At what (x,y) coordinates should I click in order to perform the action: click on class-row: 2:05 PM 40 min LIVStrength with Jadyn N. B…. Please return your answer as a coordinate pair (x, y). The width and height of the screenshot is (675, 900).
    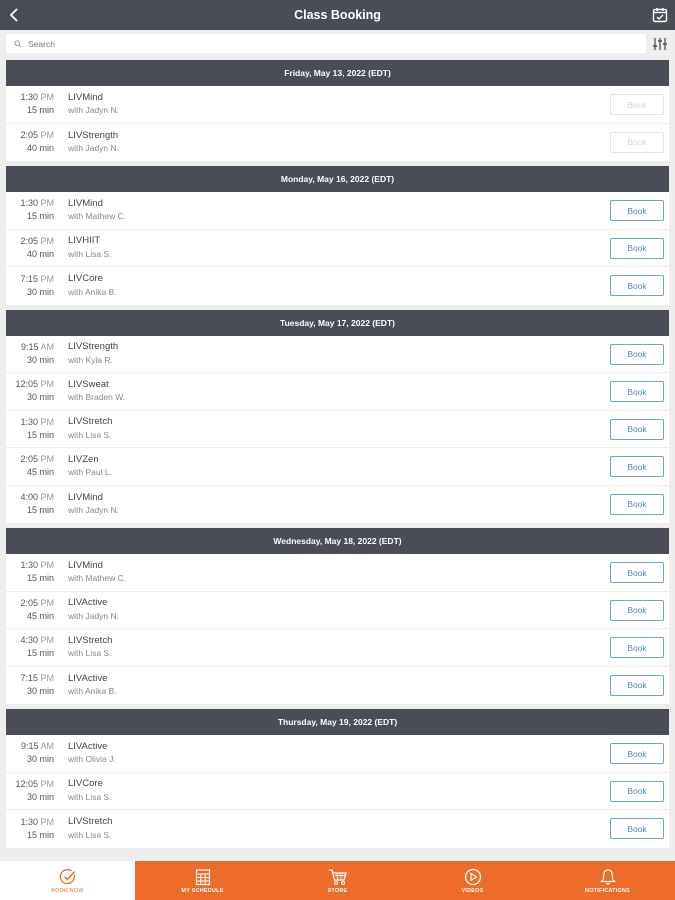
    Looking at the image, I should click on (337, 143).